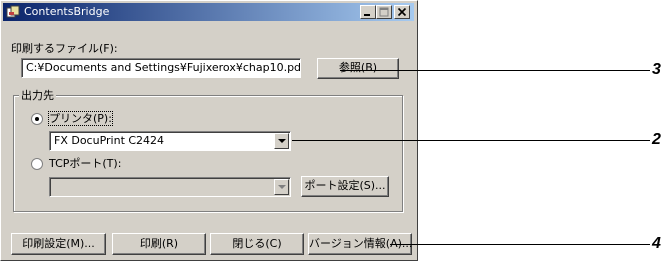  What do you see at coordinates (37, 95) in the screenshot?
I see `output-group-label: 出力先` at bounding box center [37, 95].